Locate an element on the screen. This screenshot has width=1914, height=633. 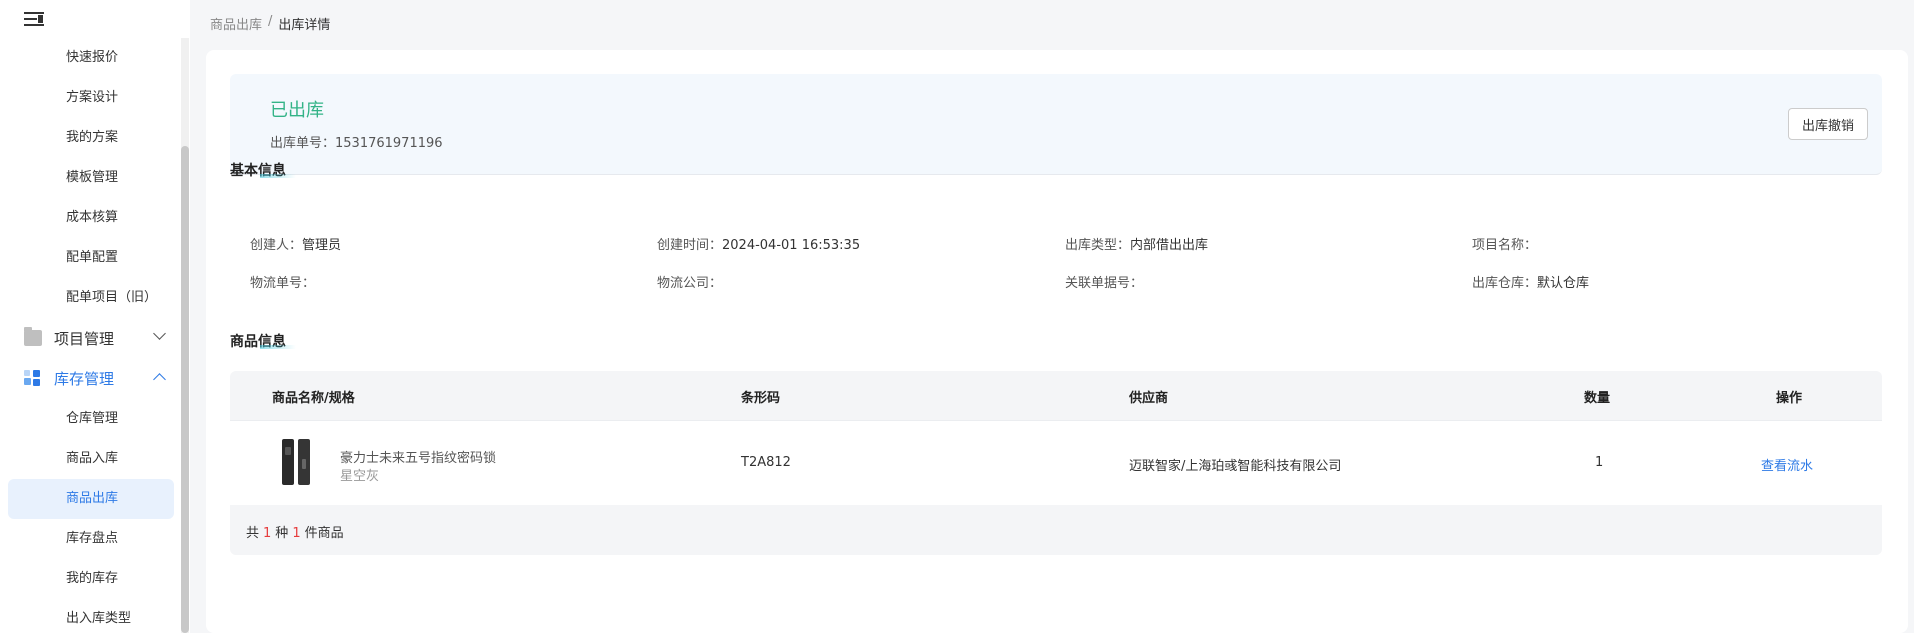
order-number-value: 1531761971196 is located at coordinates (389, 143).